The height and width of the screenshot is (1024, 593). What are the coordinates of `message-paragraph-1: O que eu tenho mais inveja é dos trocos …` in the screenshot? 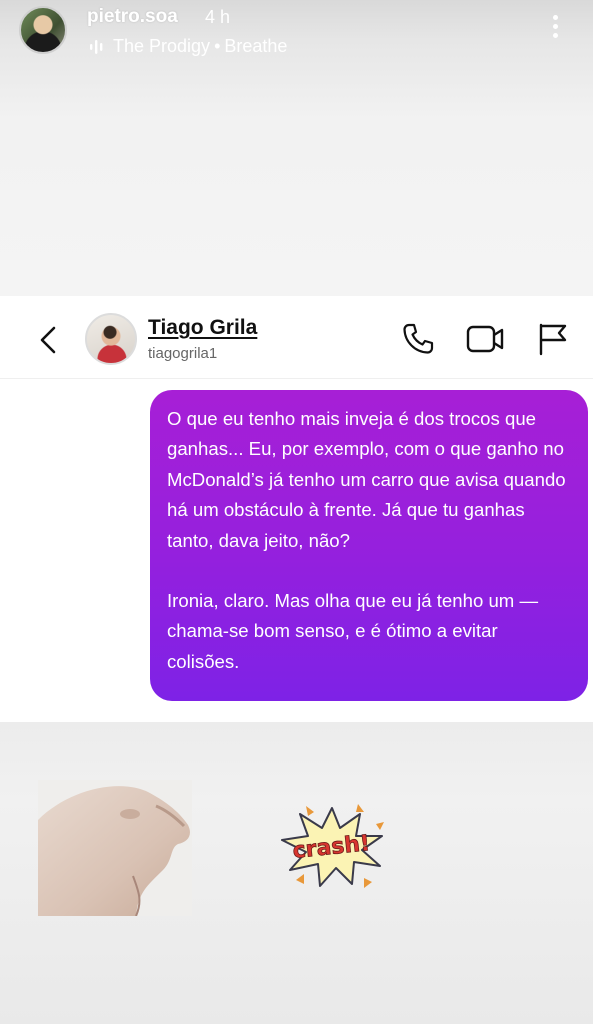 It's located at (366, 479).